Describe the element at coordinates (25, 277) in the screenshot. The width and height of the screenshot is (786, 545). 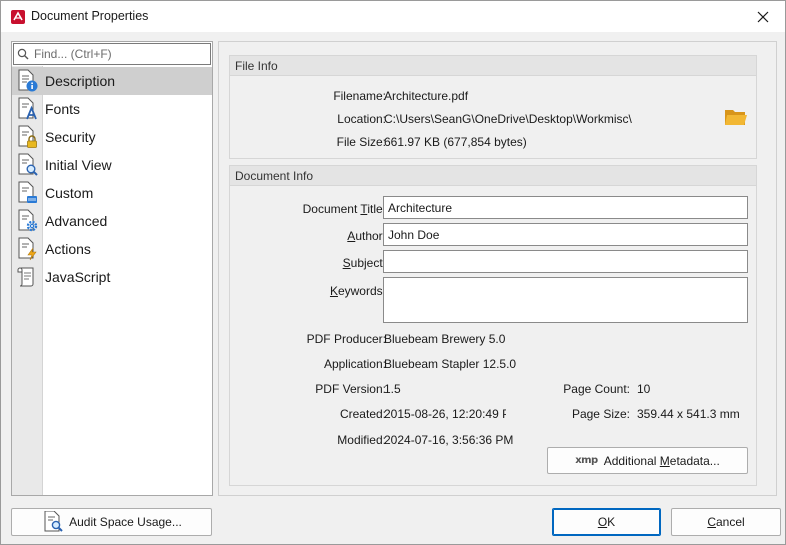
I see `javascript-scroll-icon` at that location.